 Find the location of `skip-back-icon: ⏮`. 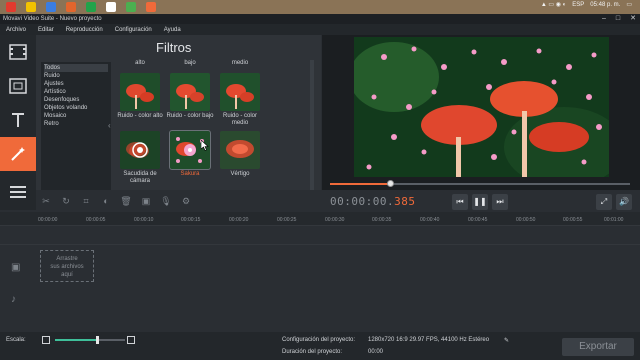

skip-back-icon: ⏮ is located at coordinates (460, 201).